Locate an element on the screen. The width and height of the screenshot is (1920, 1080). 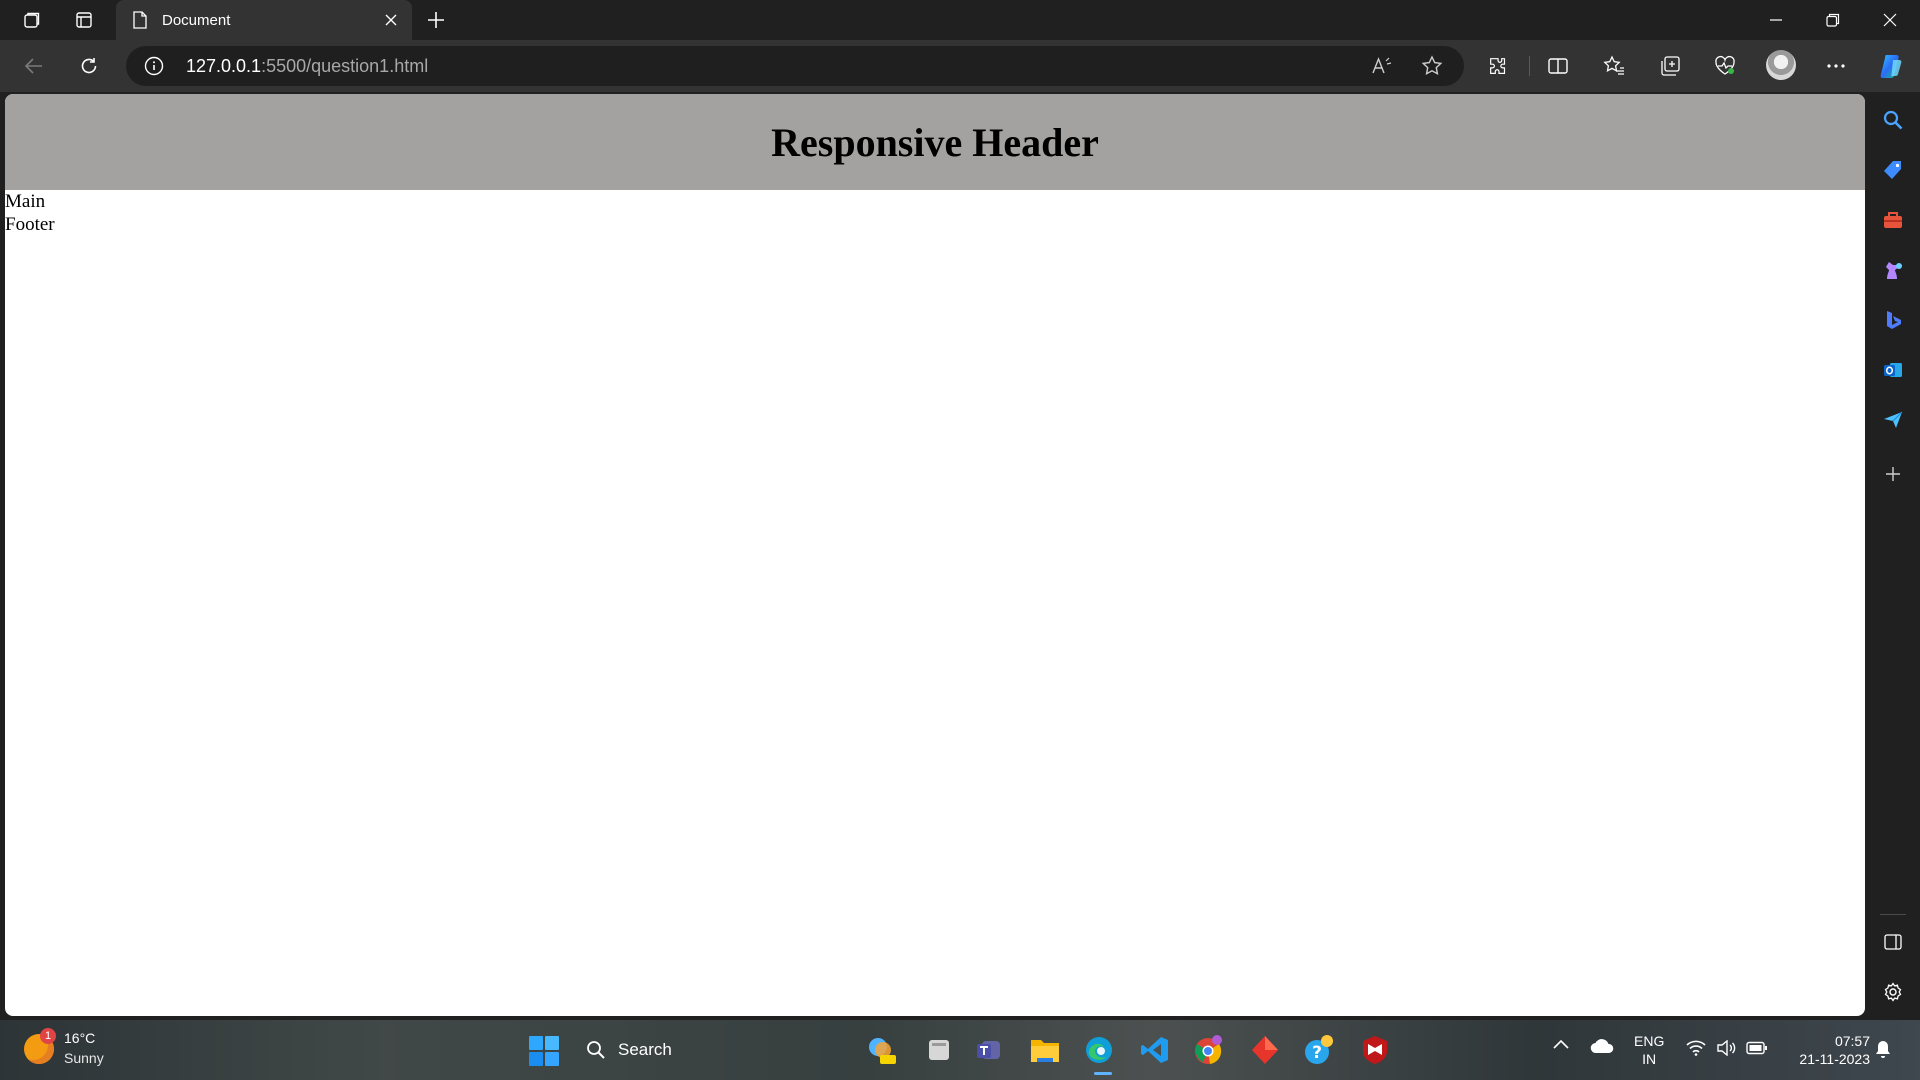
copilot-icon is located at coordinates (1892, 66).